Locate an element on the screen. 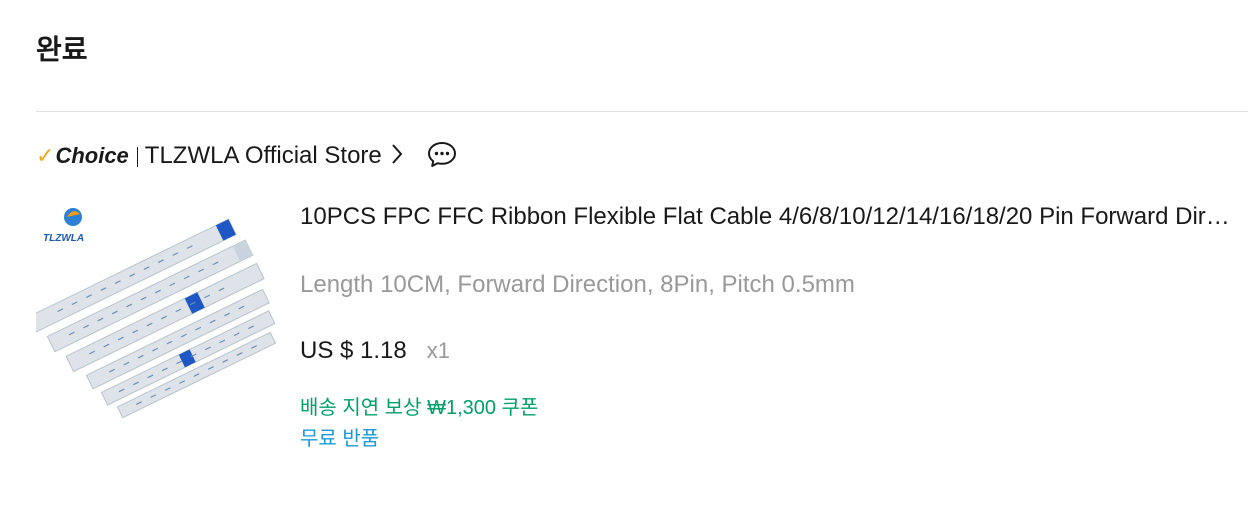  store-name: TLZWLA Official Store is located at coordinates (263, 155).